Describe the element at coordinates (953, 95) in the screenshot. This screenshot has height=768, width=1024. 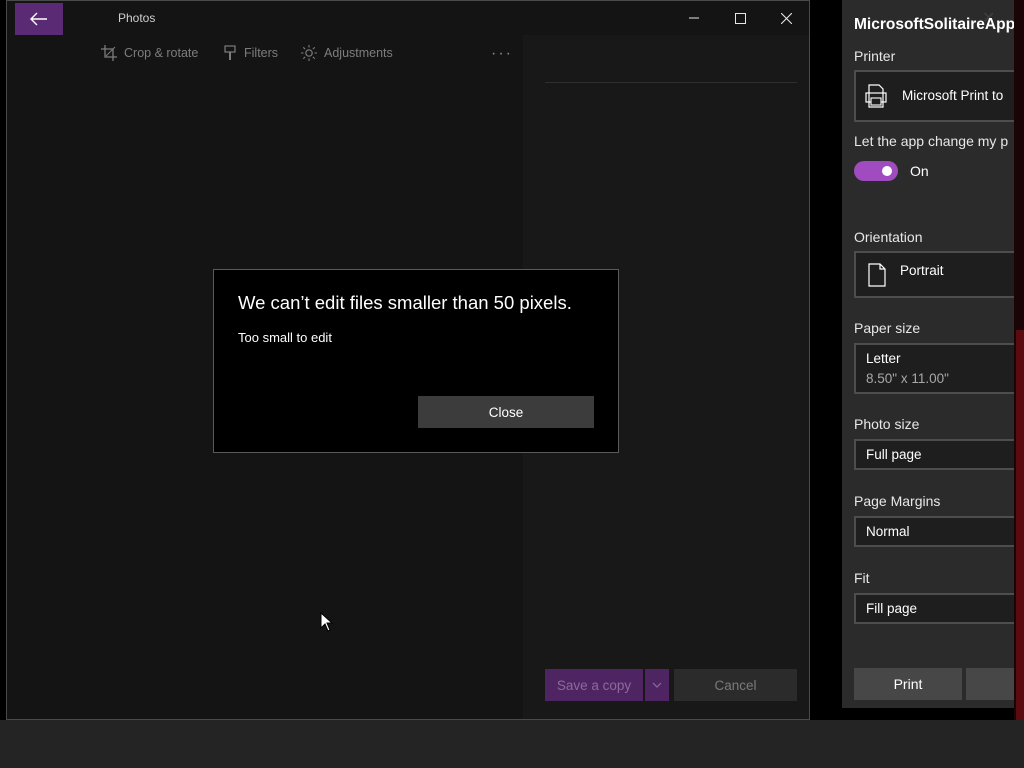
I see `printer-value: Microsoft Print to` at that location.